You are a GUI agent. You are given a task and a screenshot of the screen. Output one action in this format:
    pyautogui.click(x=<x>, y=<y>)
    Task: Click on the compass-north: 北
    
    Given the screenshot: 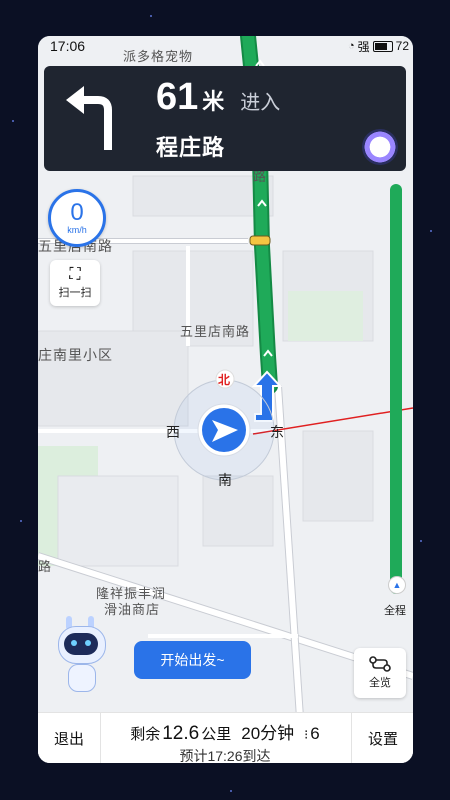 What is the action you would take?
    pyautogui.click(x=224, y=380)
    